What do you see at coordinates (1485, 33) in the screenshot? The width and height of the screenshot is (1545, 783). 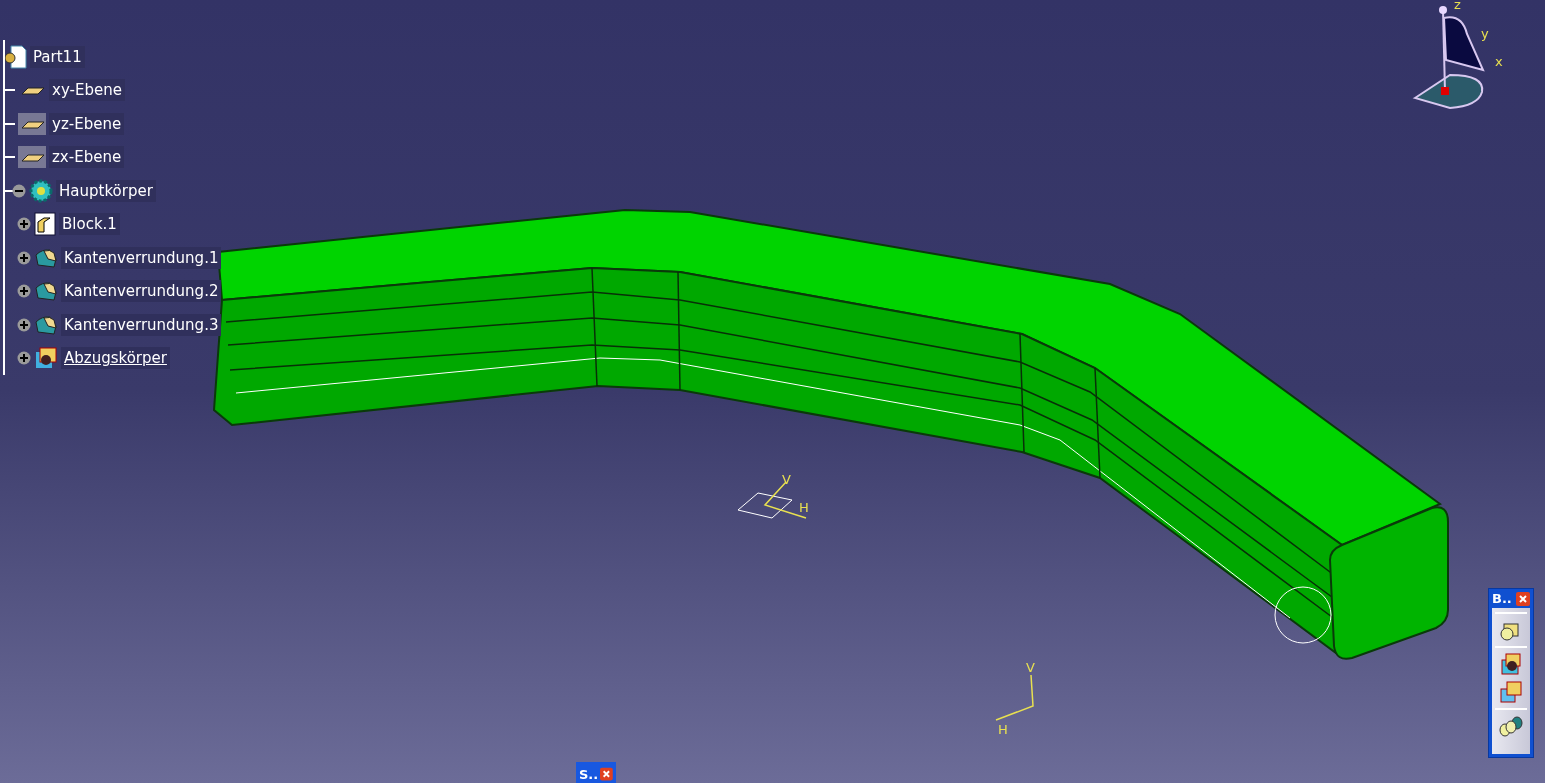 I see `axis-label: y` at bounding box center [1485, 33].